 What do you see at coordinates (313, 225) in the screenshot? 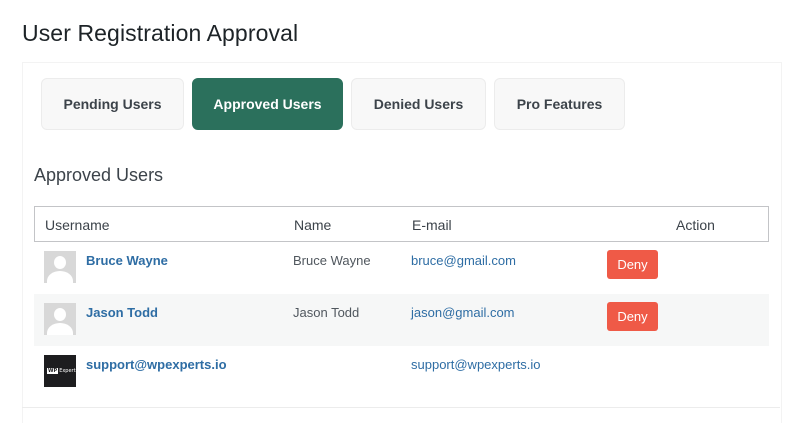
I see `column-header-name: Name` at bounding box center [313, 225].